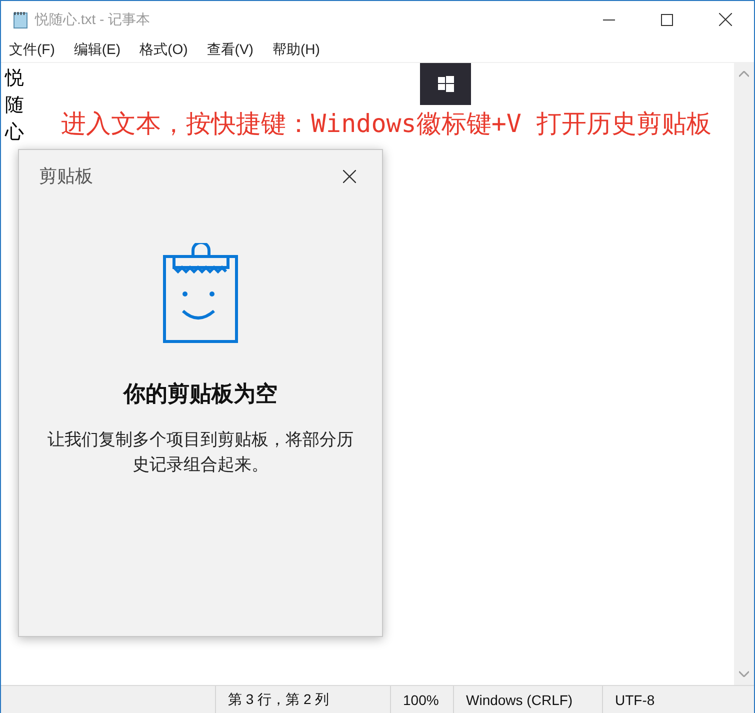  What do you see at coordinates (302, 699) in the screenshot?
I see `status-cell: 第 3 行，第 2 列` at bounding box center [302, 699].